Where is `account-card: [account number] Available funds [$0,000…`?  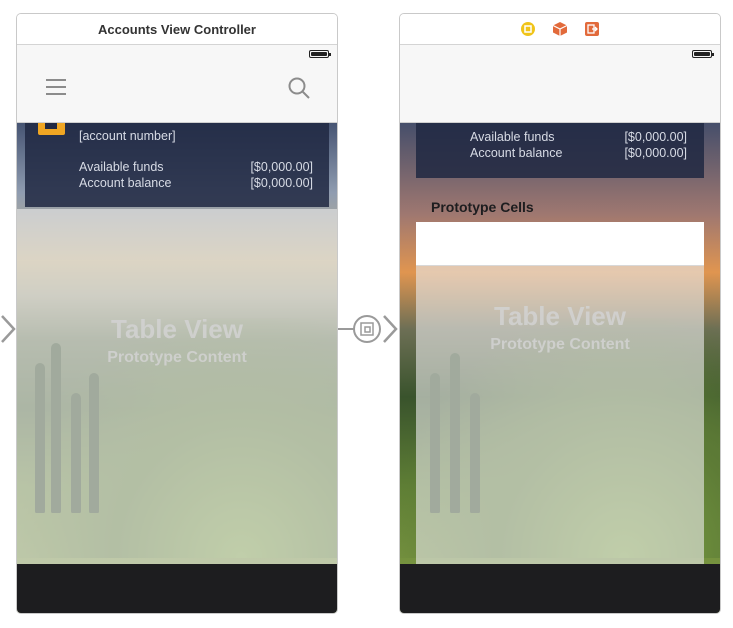 account-card: [account number] Available funds [$0,000… is located at coordinates (177, 165).